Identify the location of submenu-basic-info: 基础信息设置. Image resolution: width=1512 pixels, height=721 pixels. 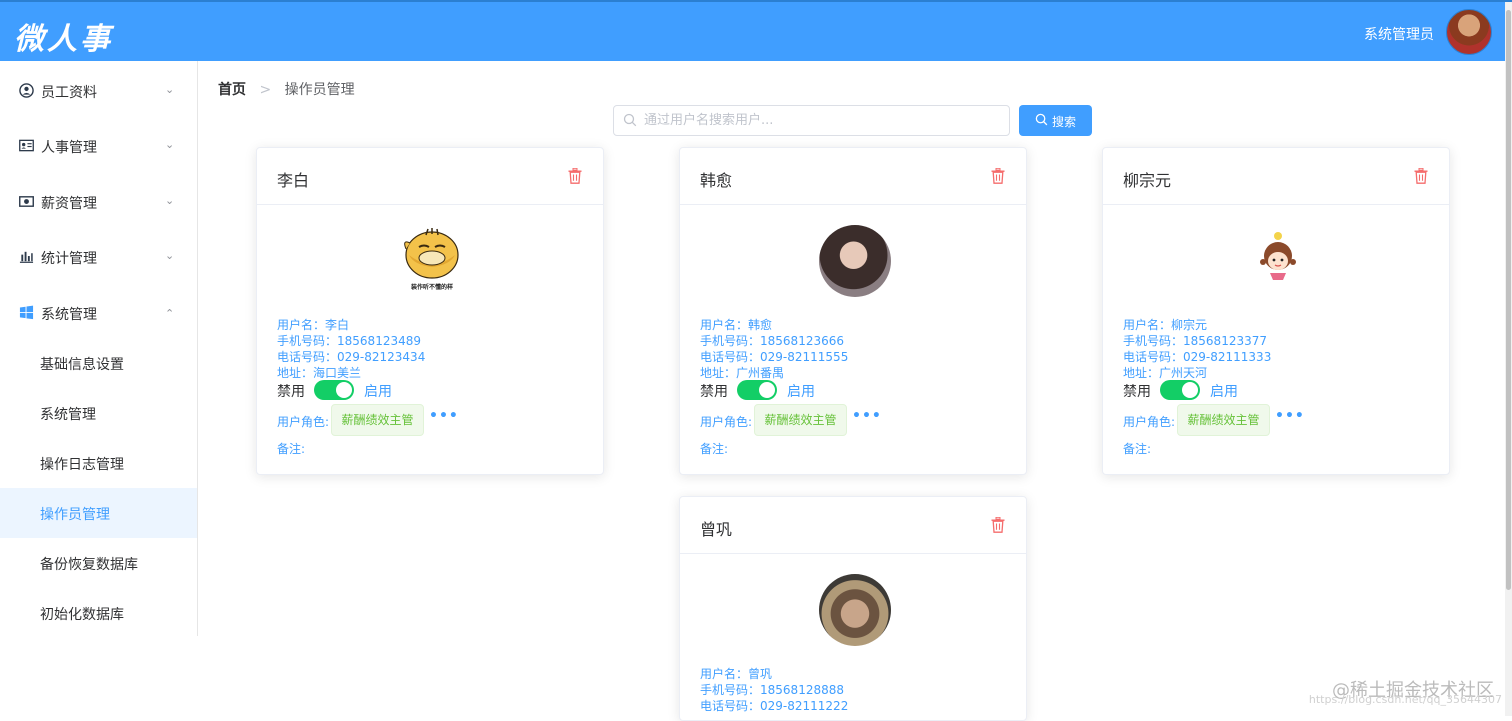
(98, 363).